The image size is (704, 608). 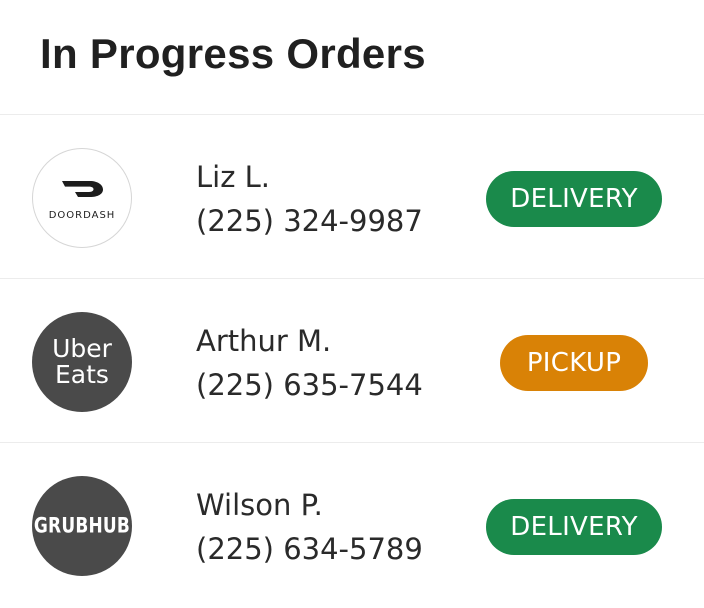 I want to click on customer-name: Arthur M., so click(x=264, y=341).